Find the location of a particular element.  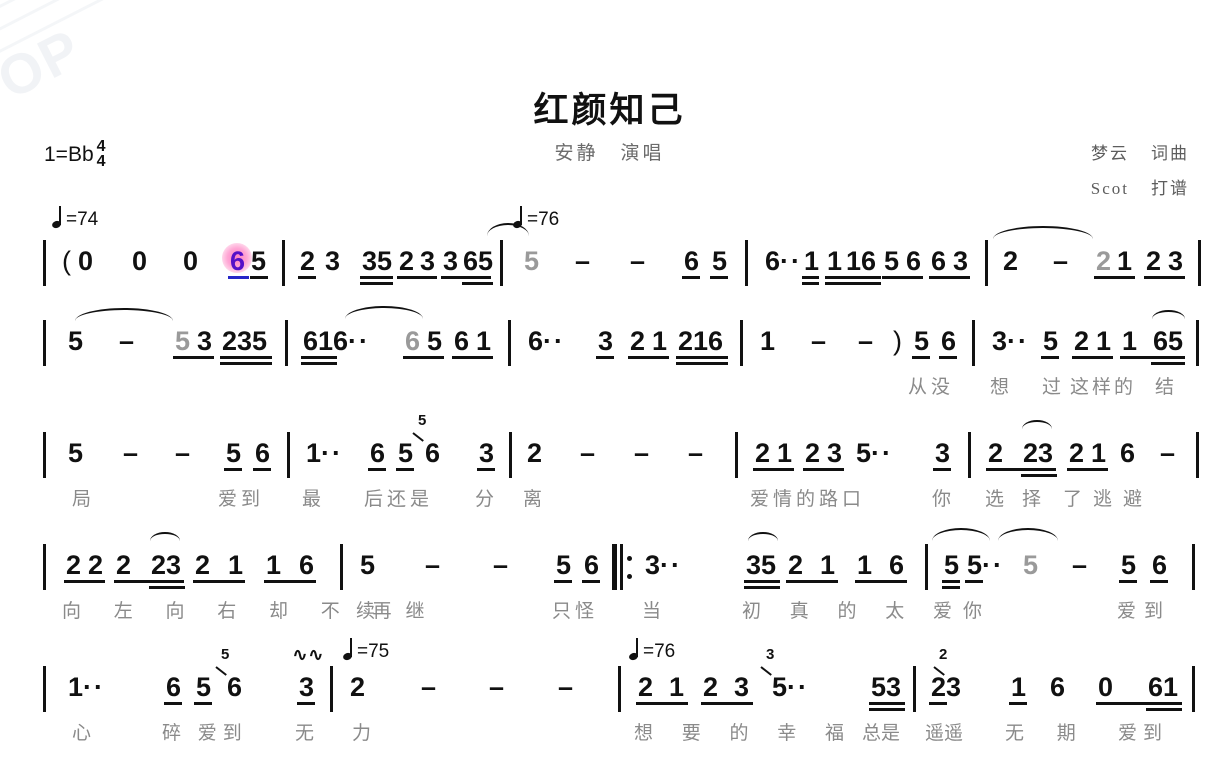

quarter-note-icon is located at coordinates (57, 218).